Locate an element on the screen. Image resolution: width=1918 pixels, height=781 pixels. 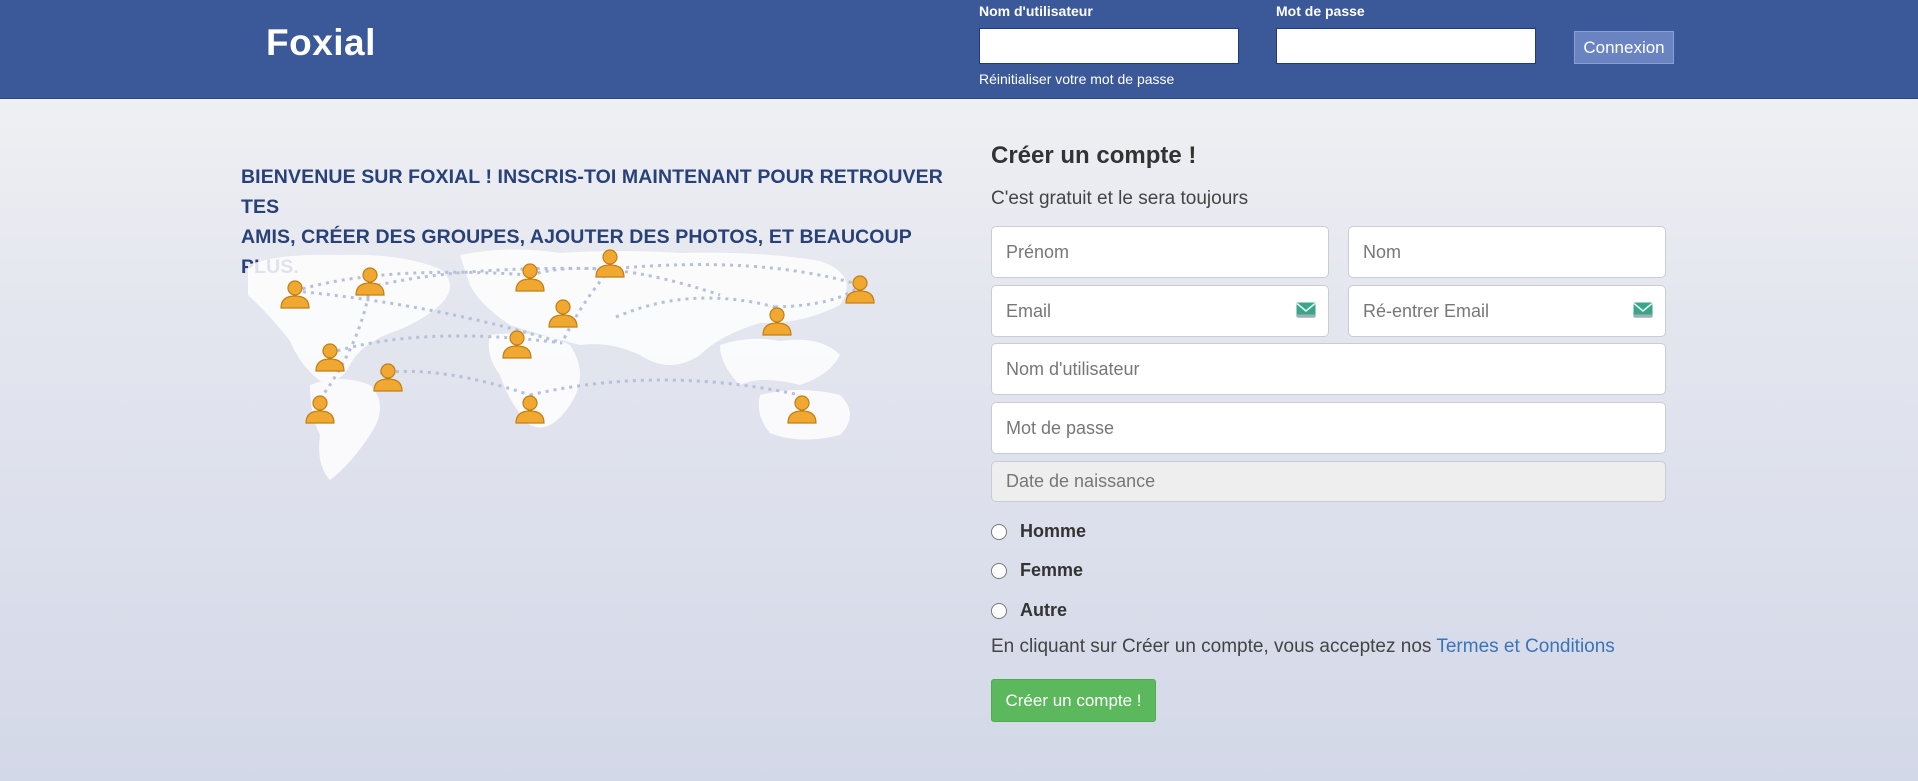
radio-femme is located at coordinates (999, 570).